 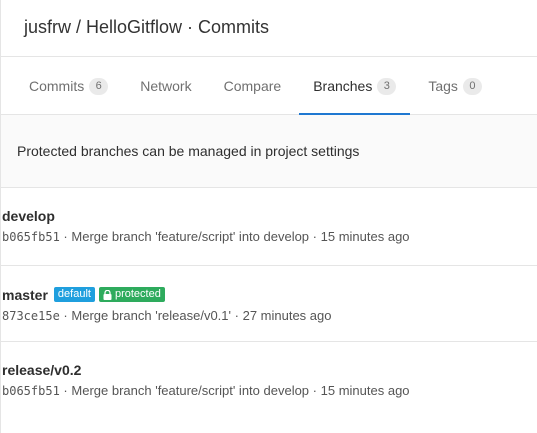 I want to click on branch-name-line: release/v0.2, so click(x=269, y=369).